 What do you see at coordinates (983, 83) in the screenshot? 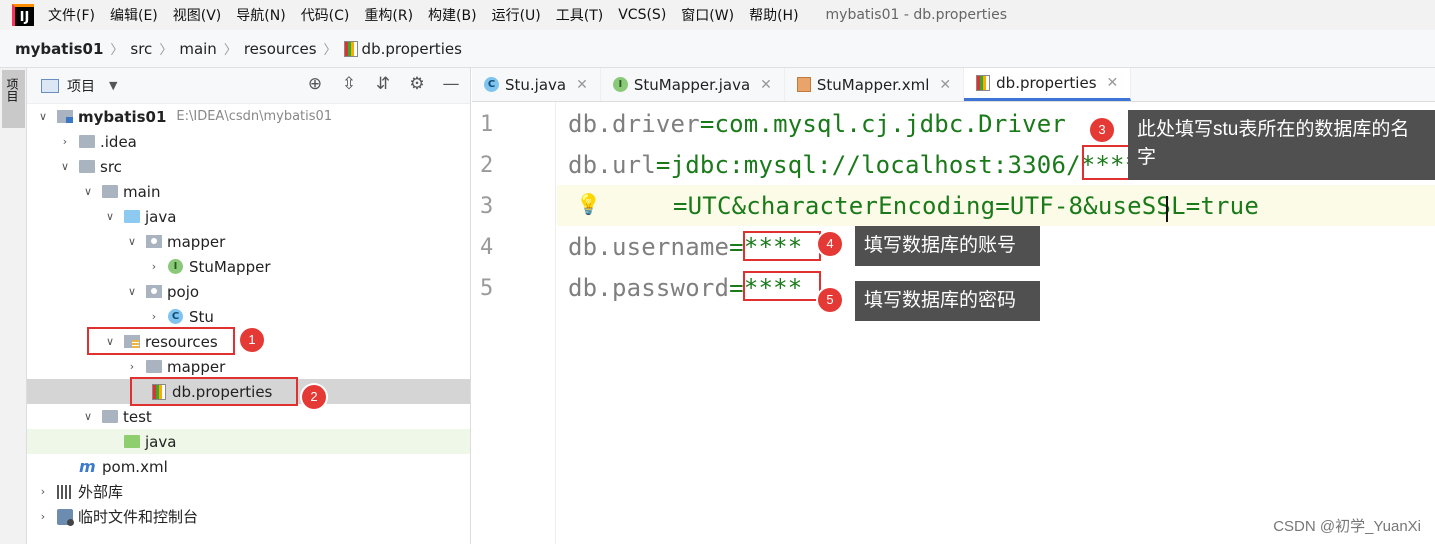
I see `properties-file-icon` at bounding box center [983, 83].